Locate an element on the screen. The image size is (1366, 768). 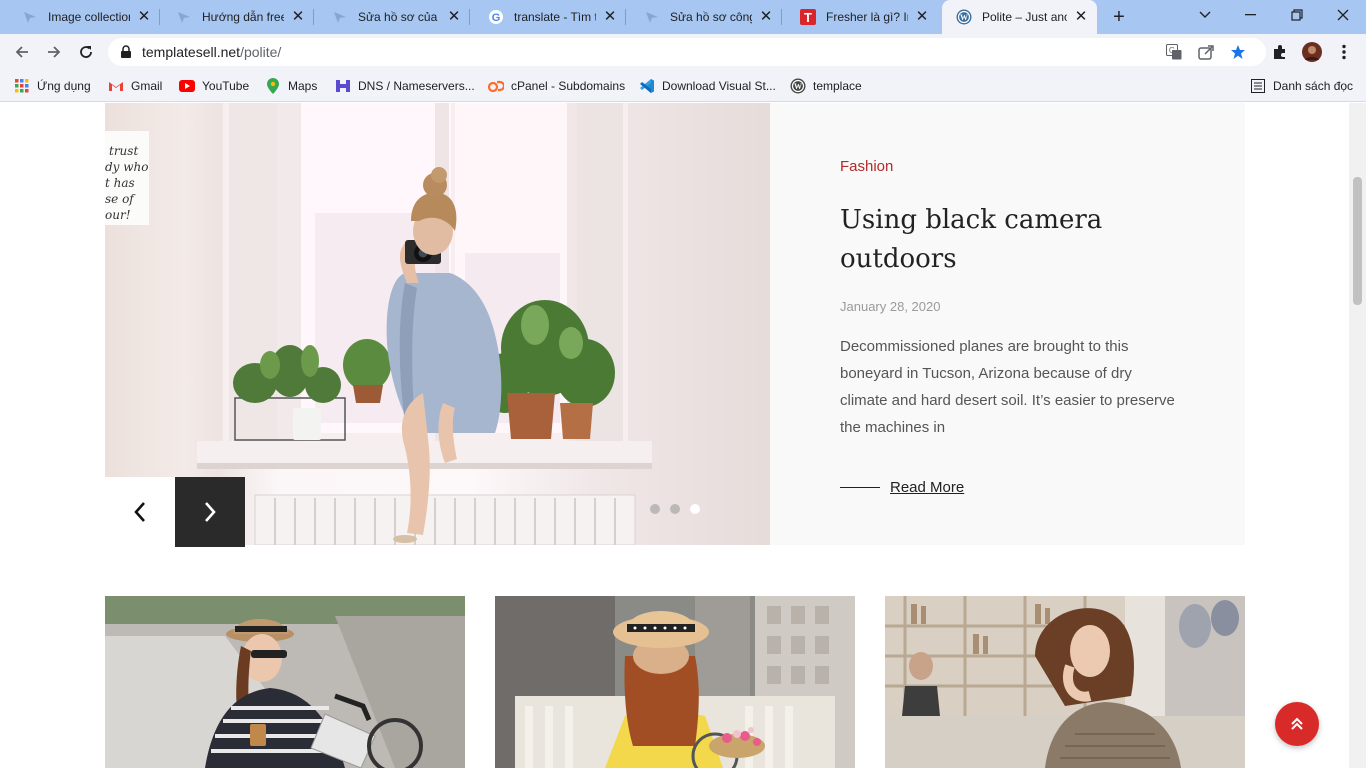
back-arrow-icon is located at coordinates (22, 52).